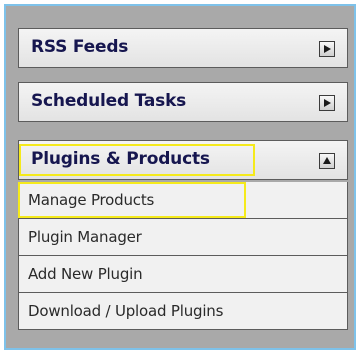 The image size is (363, 356). I want to click on section-header-plugins-products: Plugins & Products, so click(183, 160).